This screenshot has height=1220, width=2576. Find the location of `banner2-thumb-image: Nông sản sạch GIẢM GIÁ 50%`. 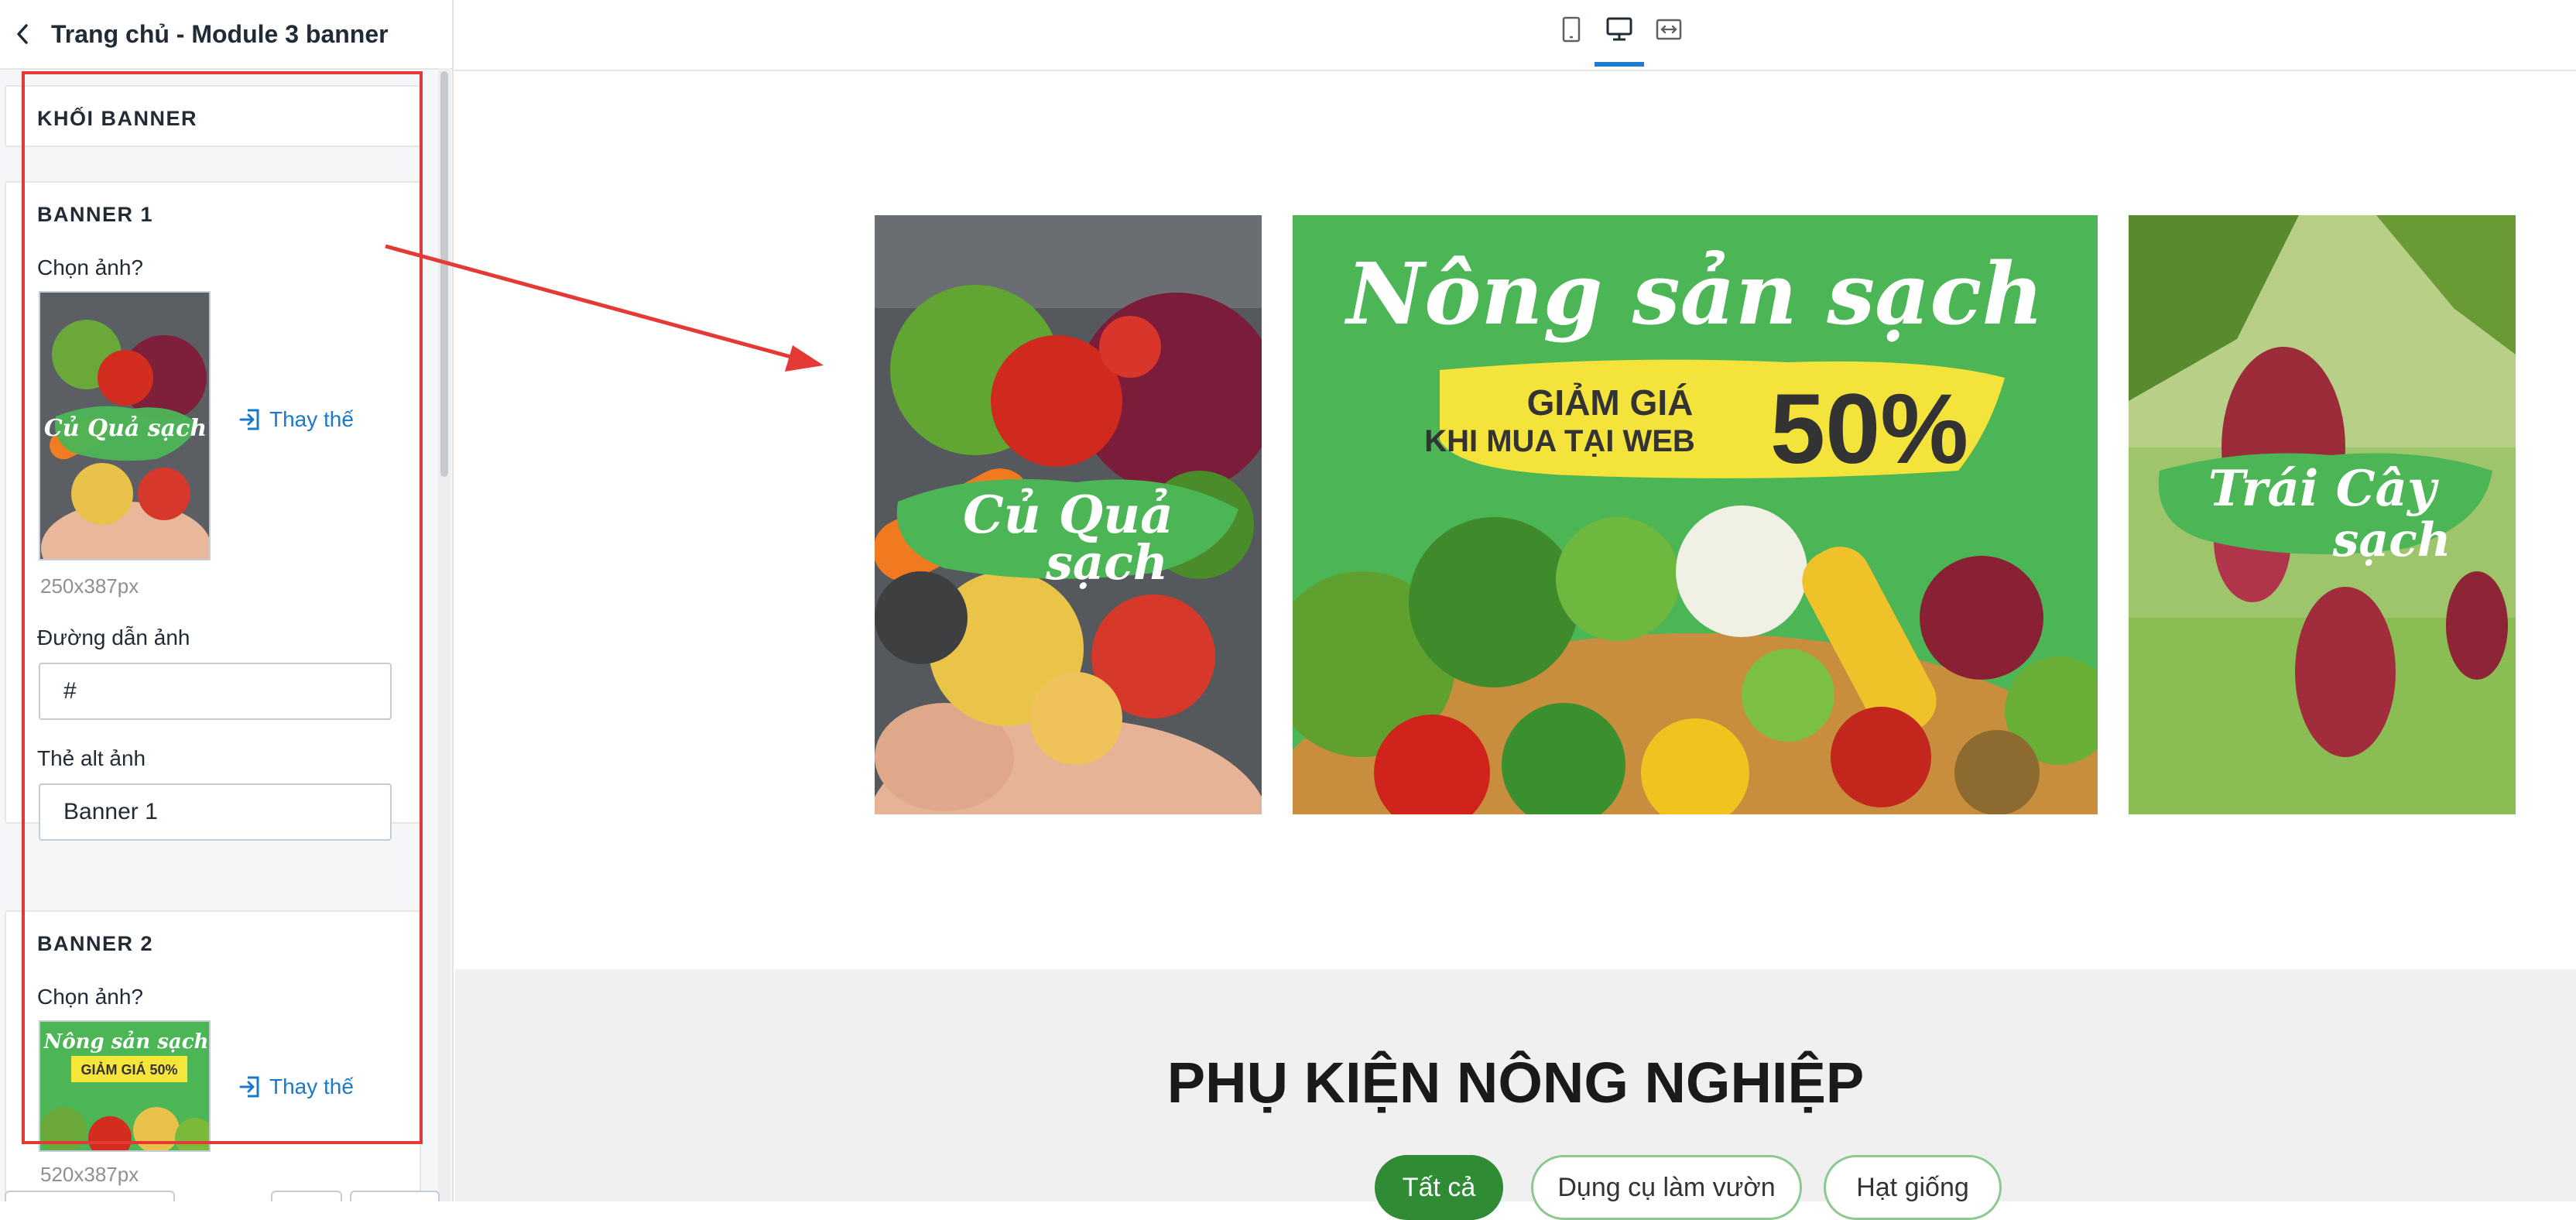

banner2-thumb-image: Nông sản sạch GIẢM GIÁ 50% is located at coordinates (124, 1086).